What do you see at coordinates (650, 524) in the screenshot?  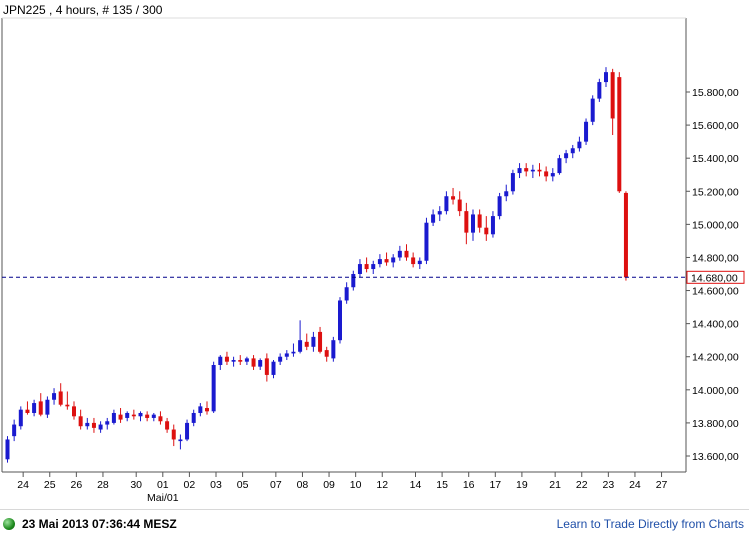 I see `learn-to-trade-link: Learn to Trade Directly from Charts` at bounding box center [650, 524].